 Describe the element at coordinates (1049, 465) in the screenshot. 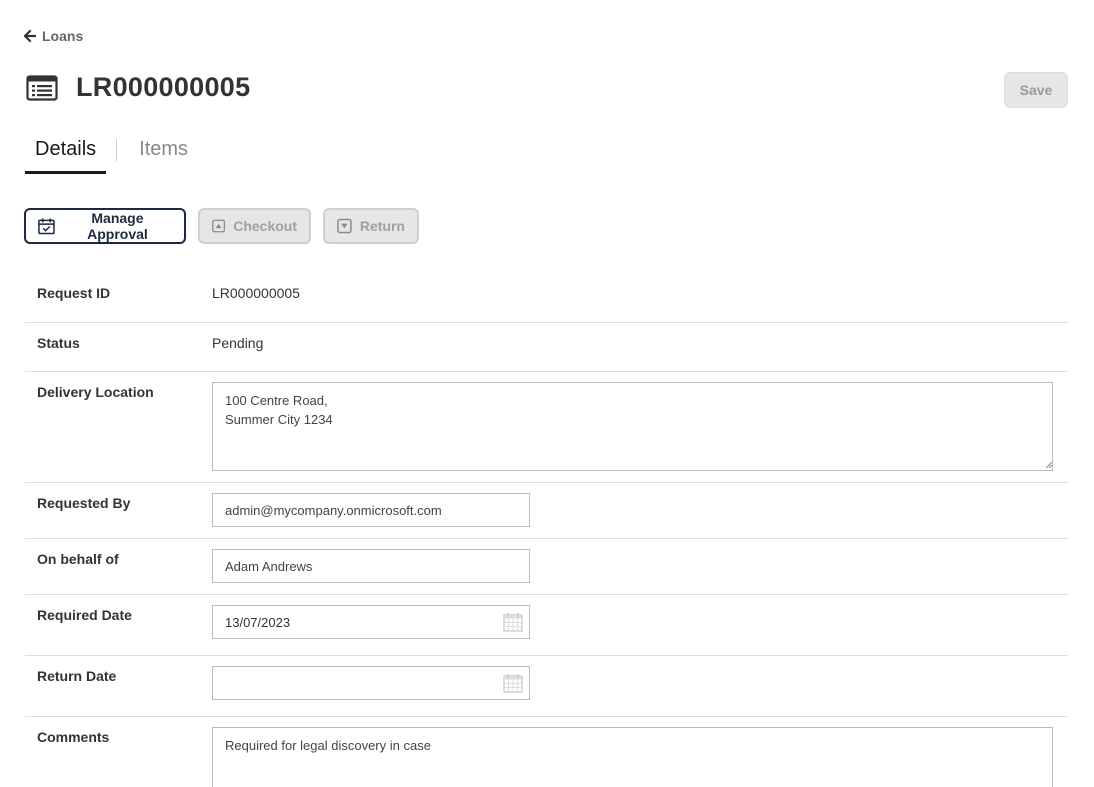

I see `resize-grip-icon` at that location.